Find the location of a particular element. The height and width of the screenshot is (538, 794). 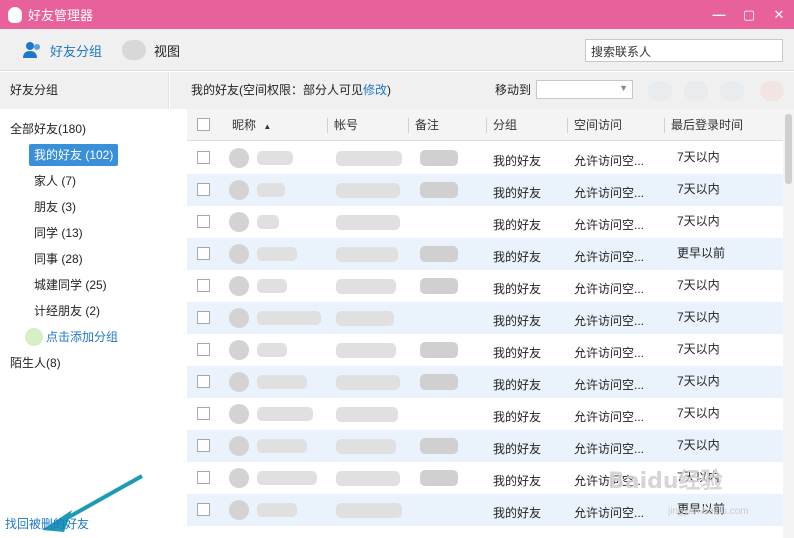

group-jijing-friends: 计经朋友 (2) is located at coordinates (67, 311).